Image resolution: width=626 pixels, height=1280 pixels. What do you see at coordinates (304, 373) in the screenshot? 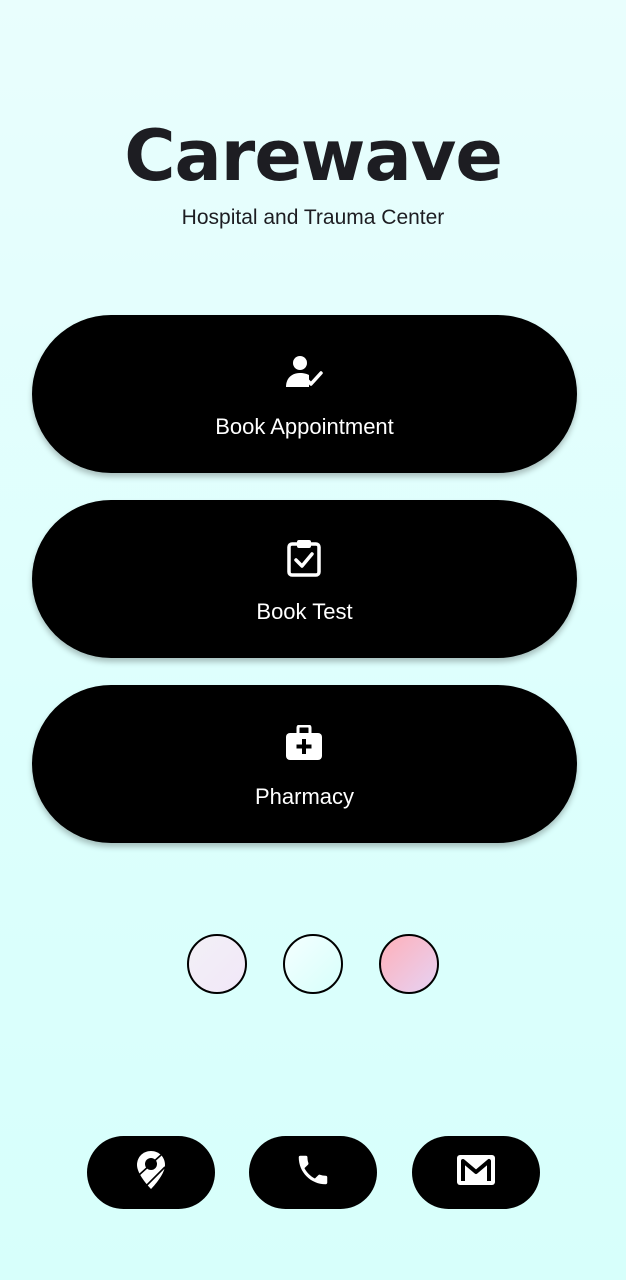
I see `person-check-icon` at bounding box center [304, 373].